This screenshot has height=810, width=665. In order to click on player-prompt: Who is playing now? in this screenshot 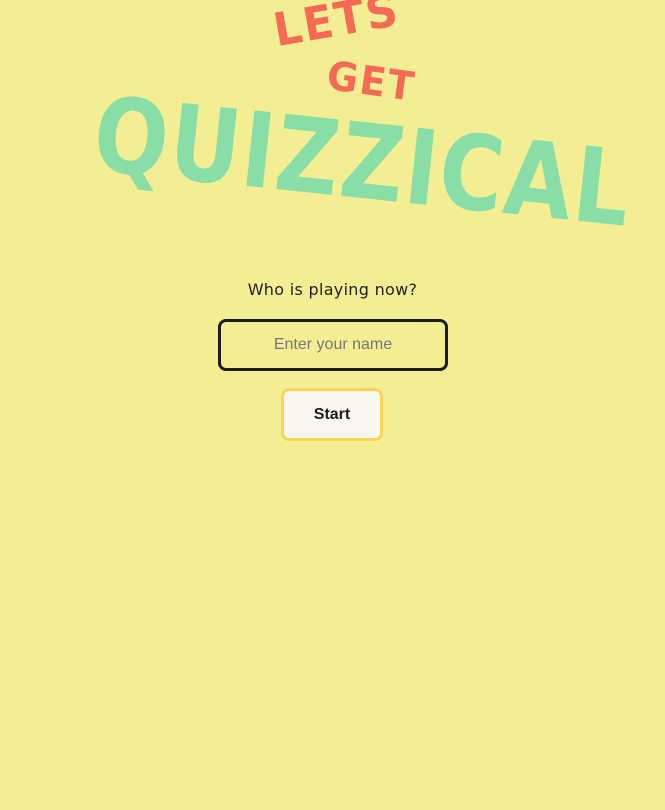, I will do `click(332, 289)`.